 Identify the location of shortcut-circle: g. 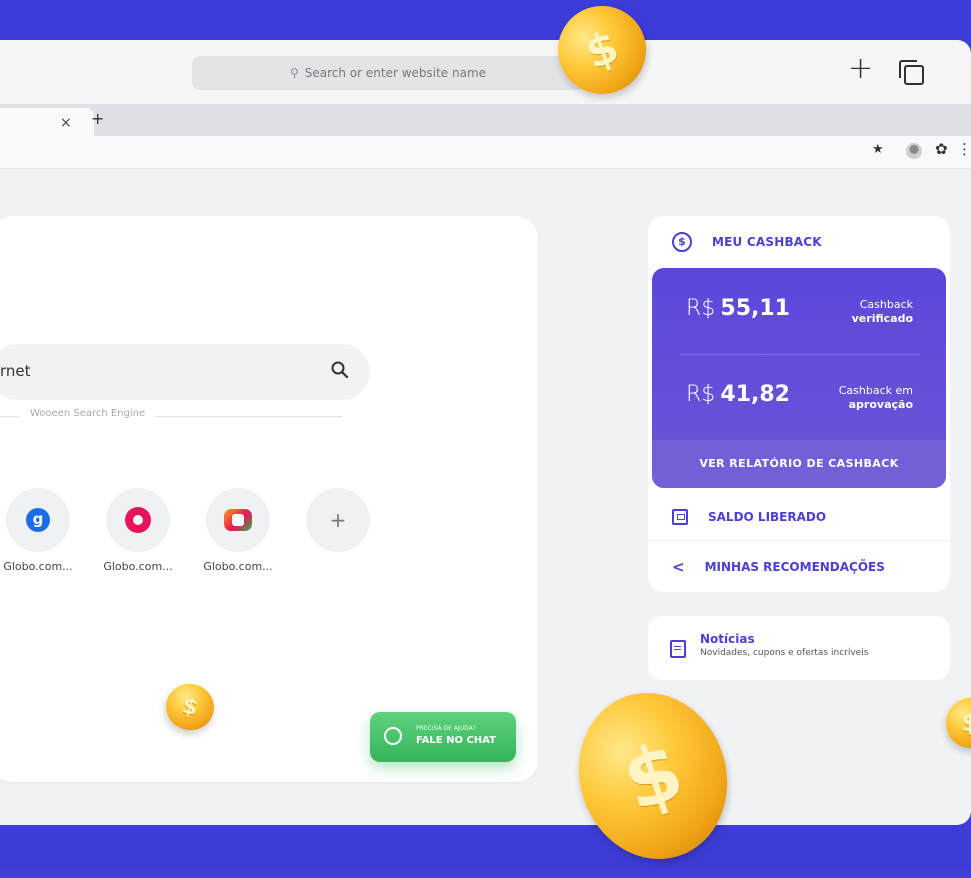
(38, 520).